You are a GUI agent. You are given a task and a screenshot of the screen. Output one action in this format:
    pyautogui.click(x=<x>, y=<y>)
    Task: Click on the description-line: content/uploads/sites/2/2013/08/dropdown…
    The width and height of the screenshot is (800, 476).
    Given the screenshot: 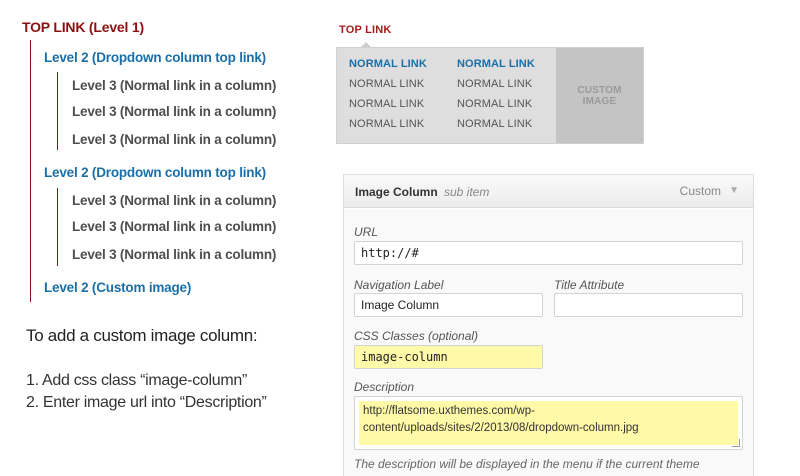 What is the action you would take?
    pyautogui.click(x=501, y=428)
    